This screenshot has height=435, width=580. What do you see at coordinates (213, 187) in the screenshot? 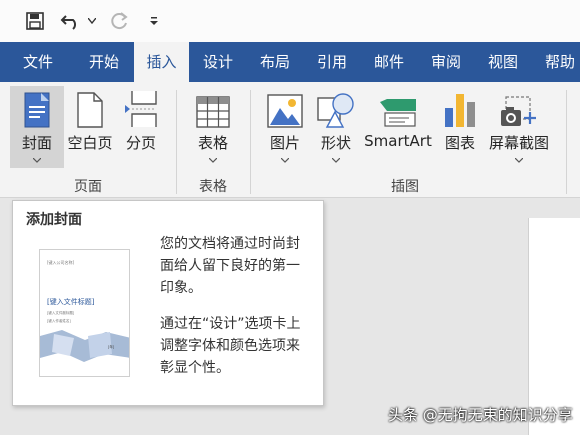
I see `group-label-tables: 表格` at bounding box center [213, 187].